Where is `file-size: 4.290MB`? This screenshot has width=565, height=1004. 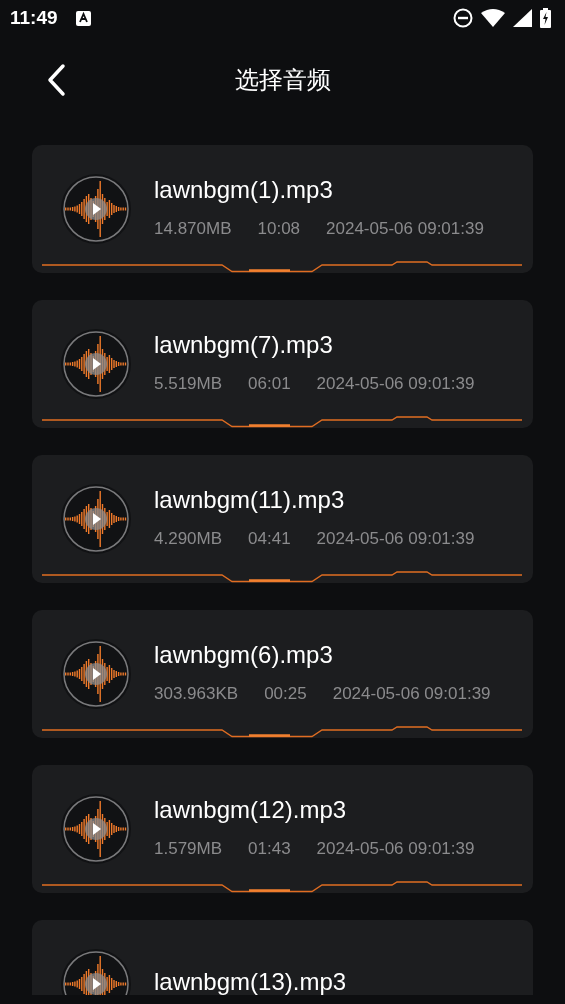
file-size: 4.290MB is located at coordinates (188, 538).